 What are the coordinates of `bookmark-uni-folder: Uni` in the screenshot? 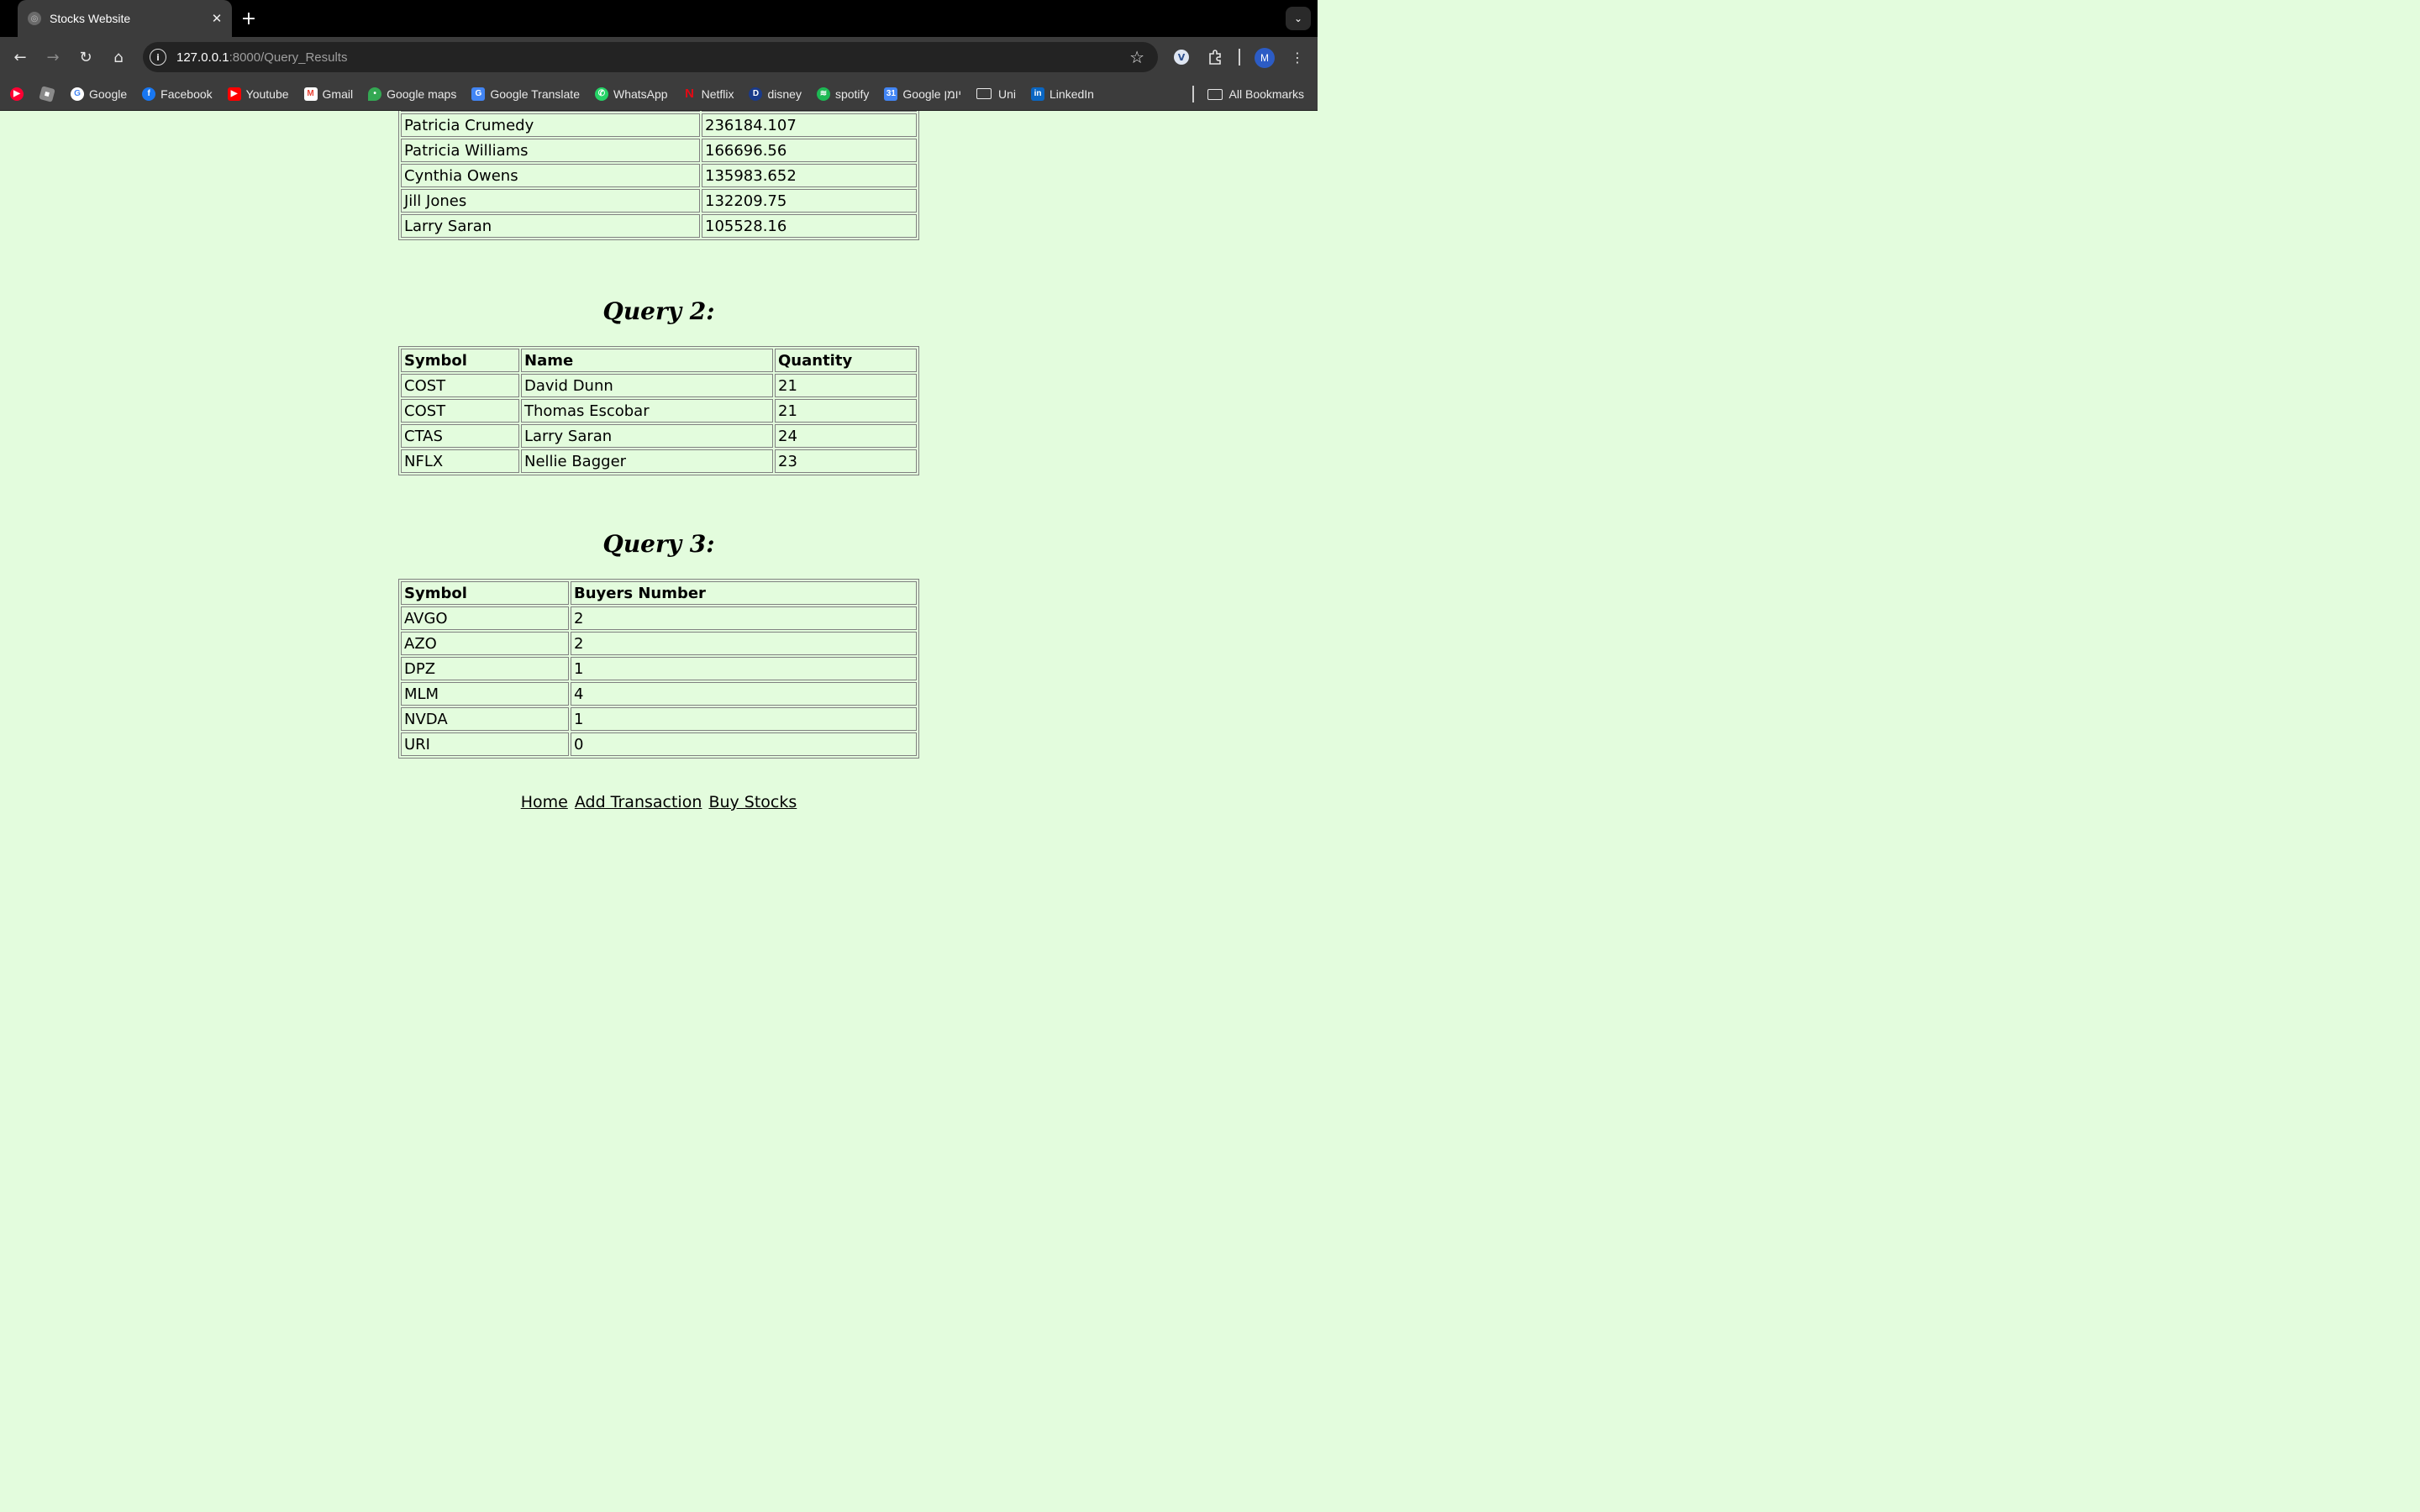 It's located at (996, 94).